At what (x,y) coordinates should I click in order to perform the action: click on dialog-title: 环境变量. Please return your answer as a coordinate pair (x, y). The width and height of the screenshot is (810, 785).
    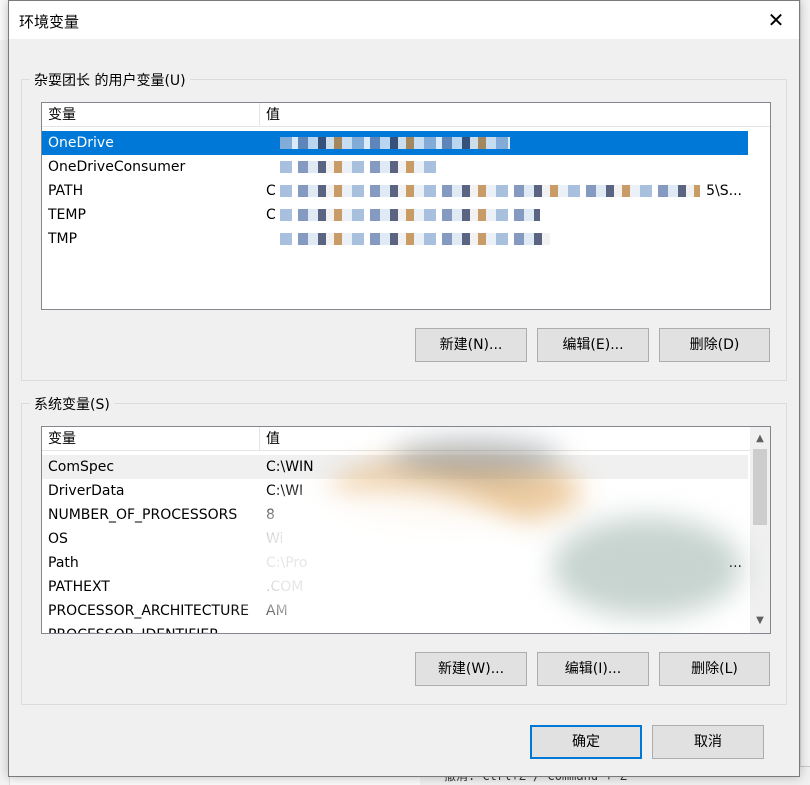
    Looking at the image, I should click on (49, 22).